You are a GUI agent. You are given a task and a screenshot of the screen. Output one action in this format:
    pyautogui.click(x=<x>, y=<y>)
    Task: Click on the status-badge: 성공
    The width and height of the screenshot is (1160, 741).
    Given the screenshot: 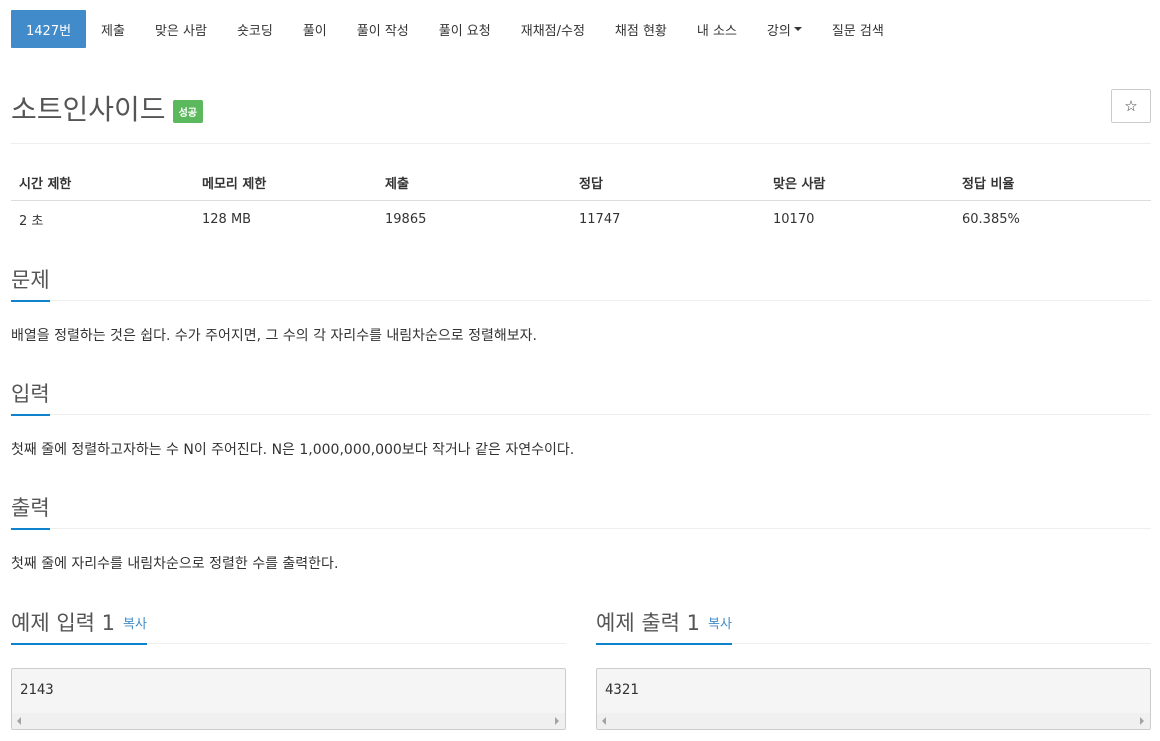 What is the action you would take?
    pyautogui.click(x=187, y=111)
    